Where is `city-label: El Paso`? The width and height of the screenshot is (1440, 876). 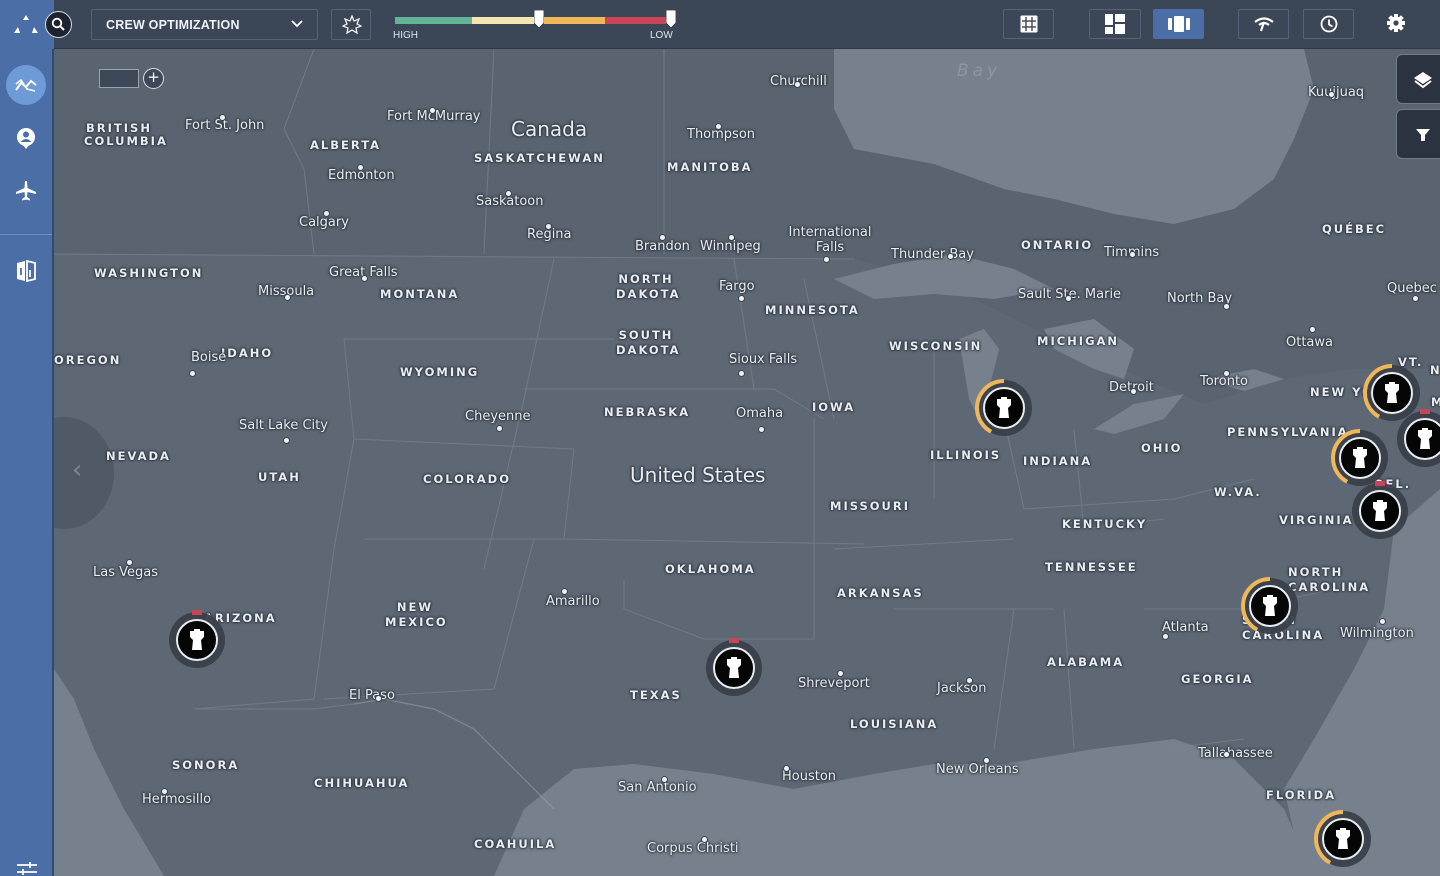
city-label: El Paso is located at coordinates (372, 695).